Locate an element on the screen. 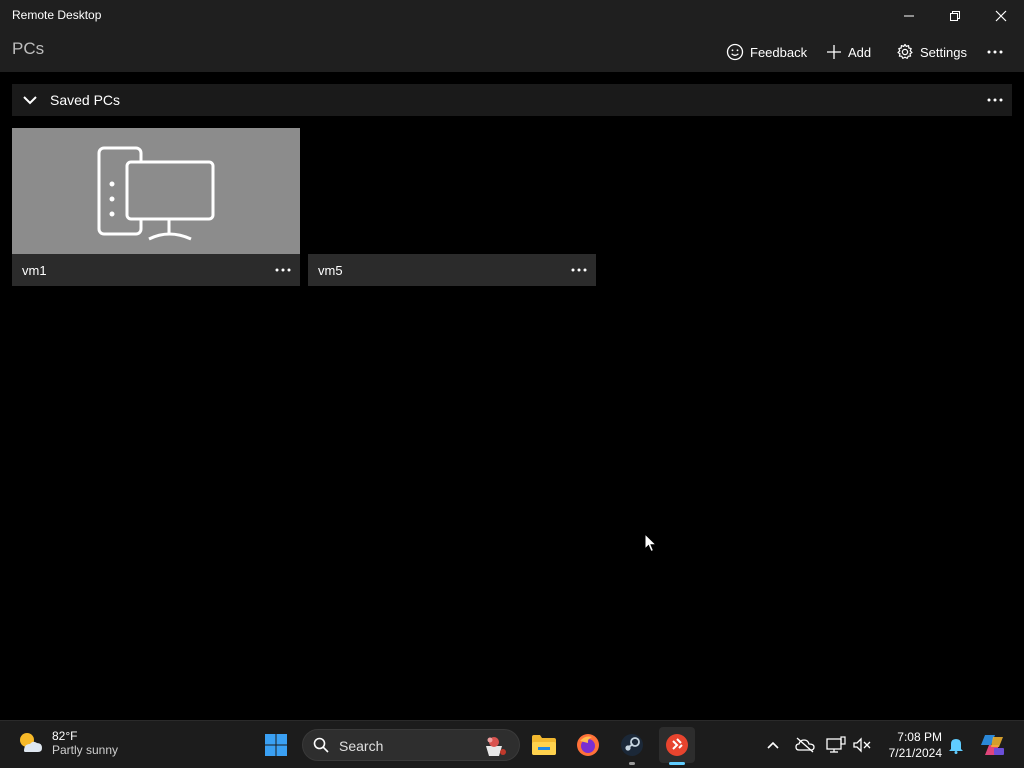 The width and height of the screenshot is (1024, 768). header: PCs Feedback Add Settings is located at coordinates (512, 52).